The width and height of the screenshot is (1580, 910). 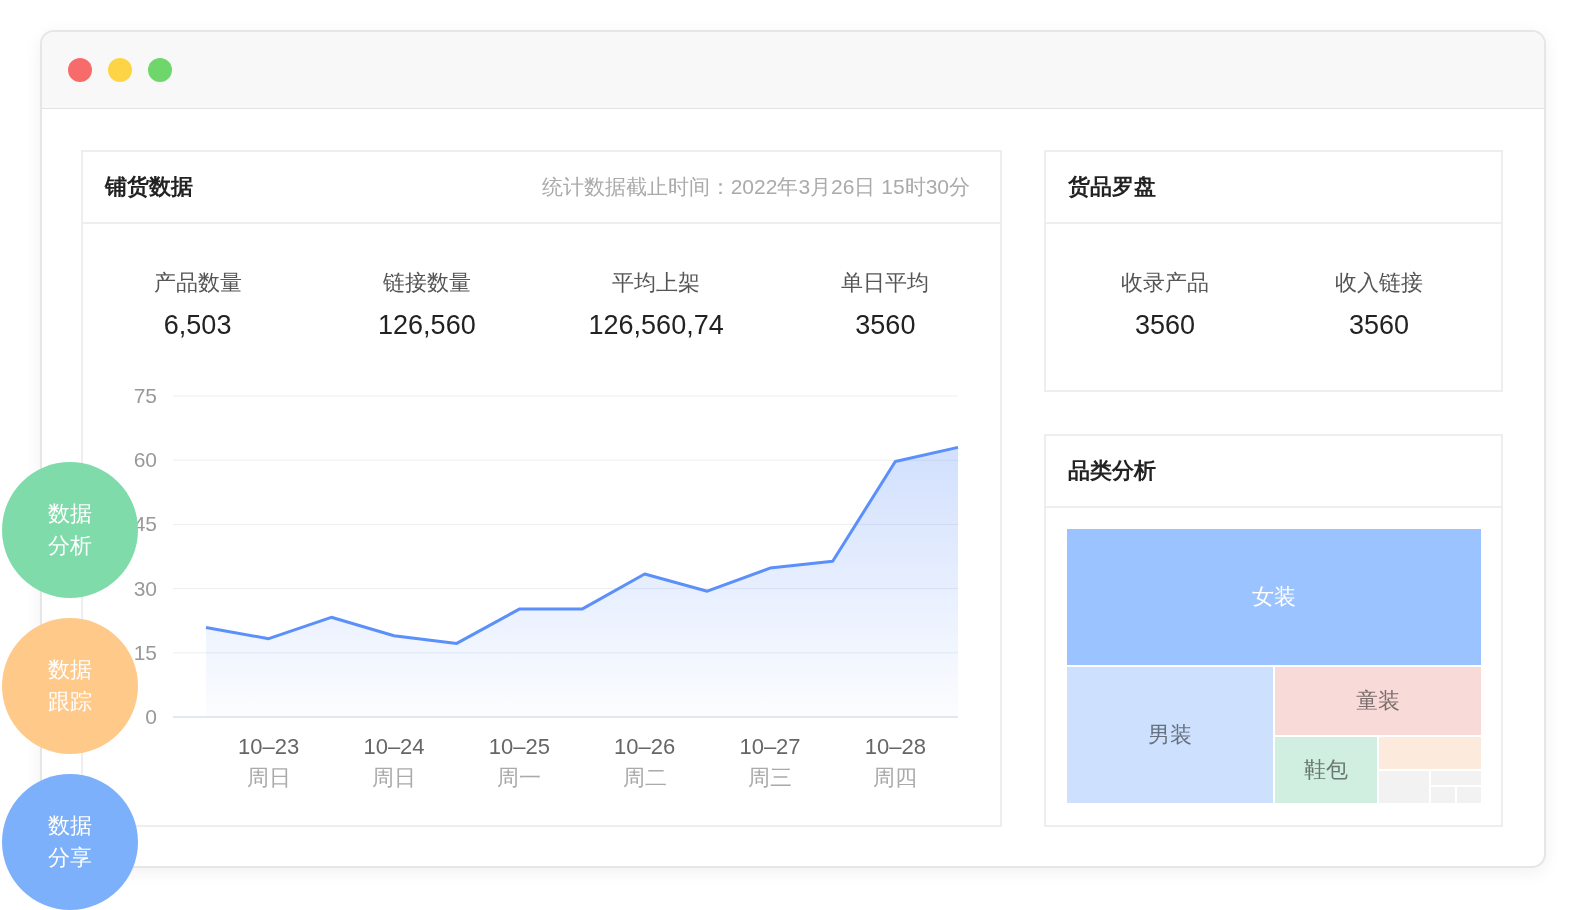 I want to click on stat-value: 6,503, so click(x=197, y=325).